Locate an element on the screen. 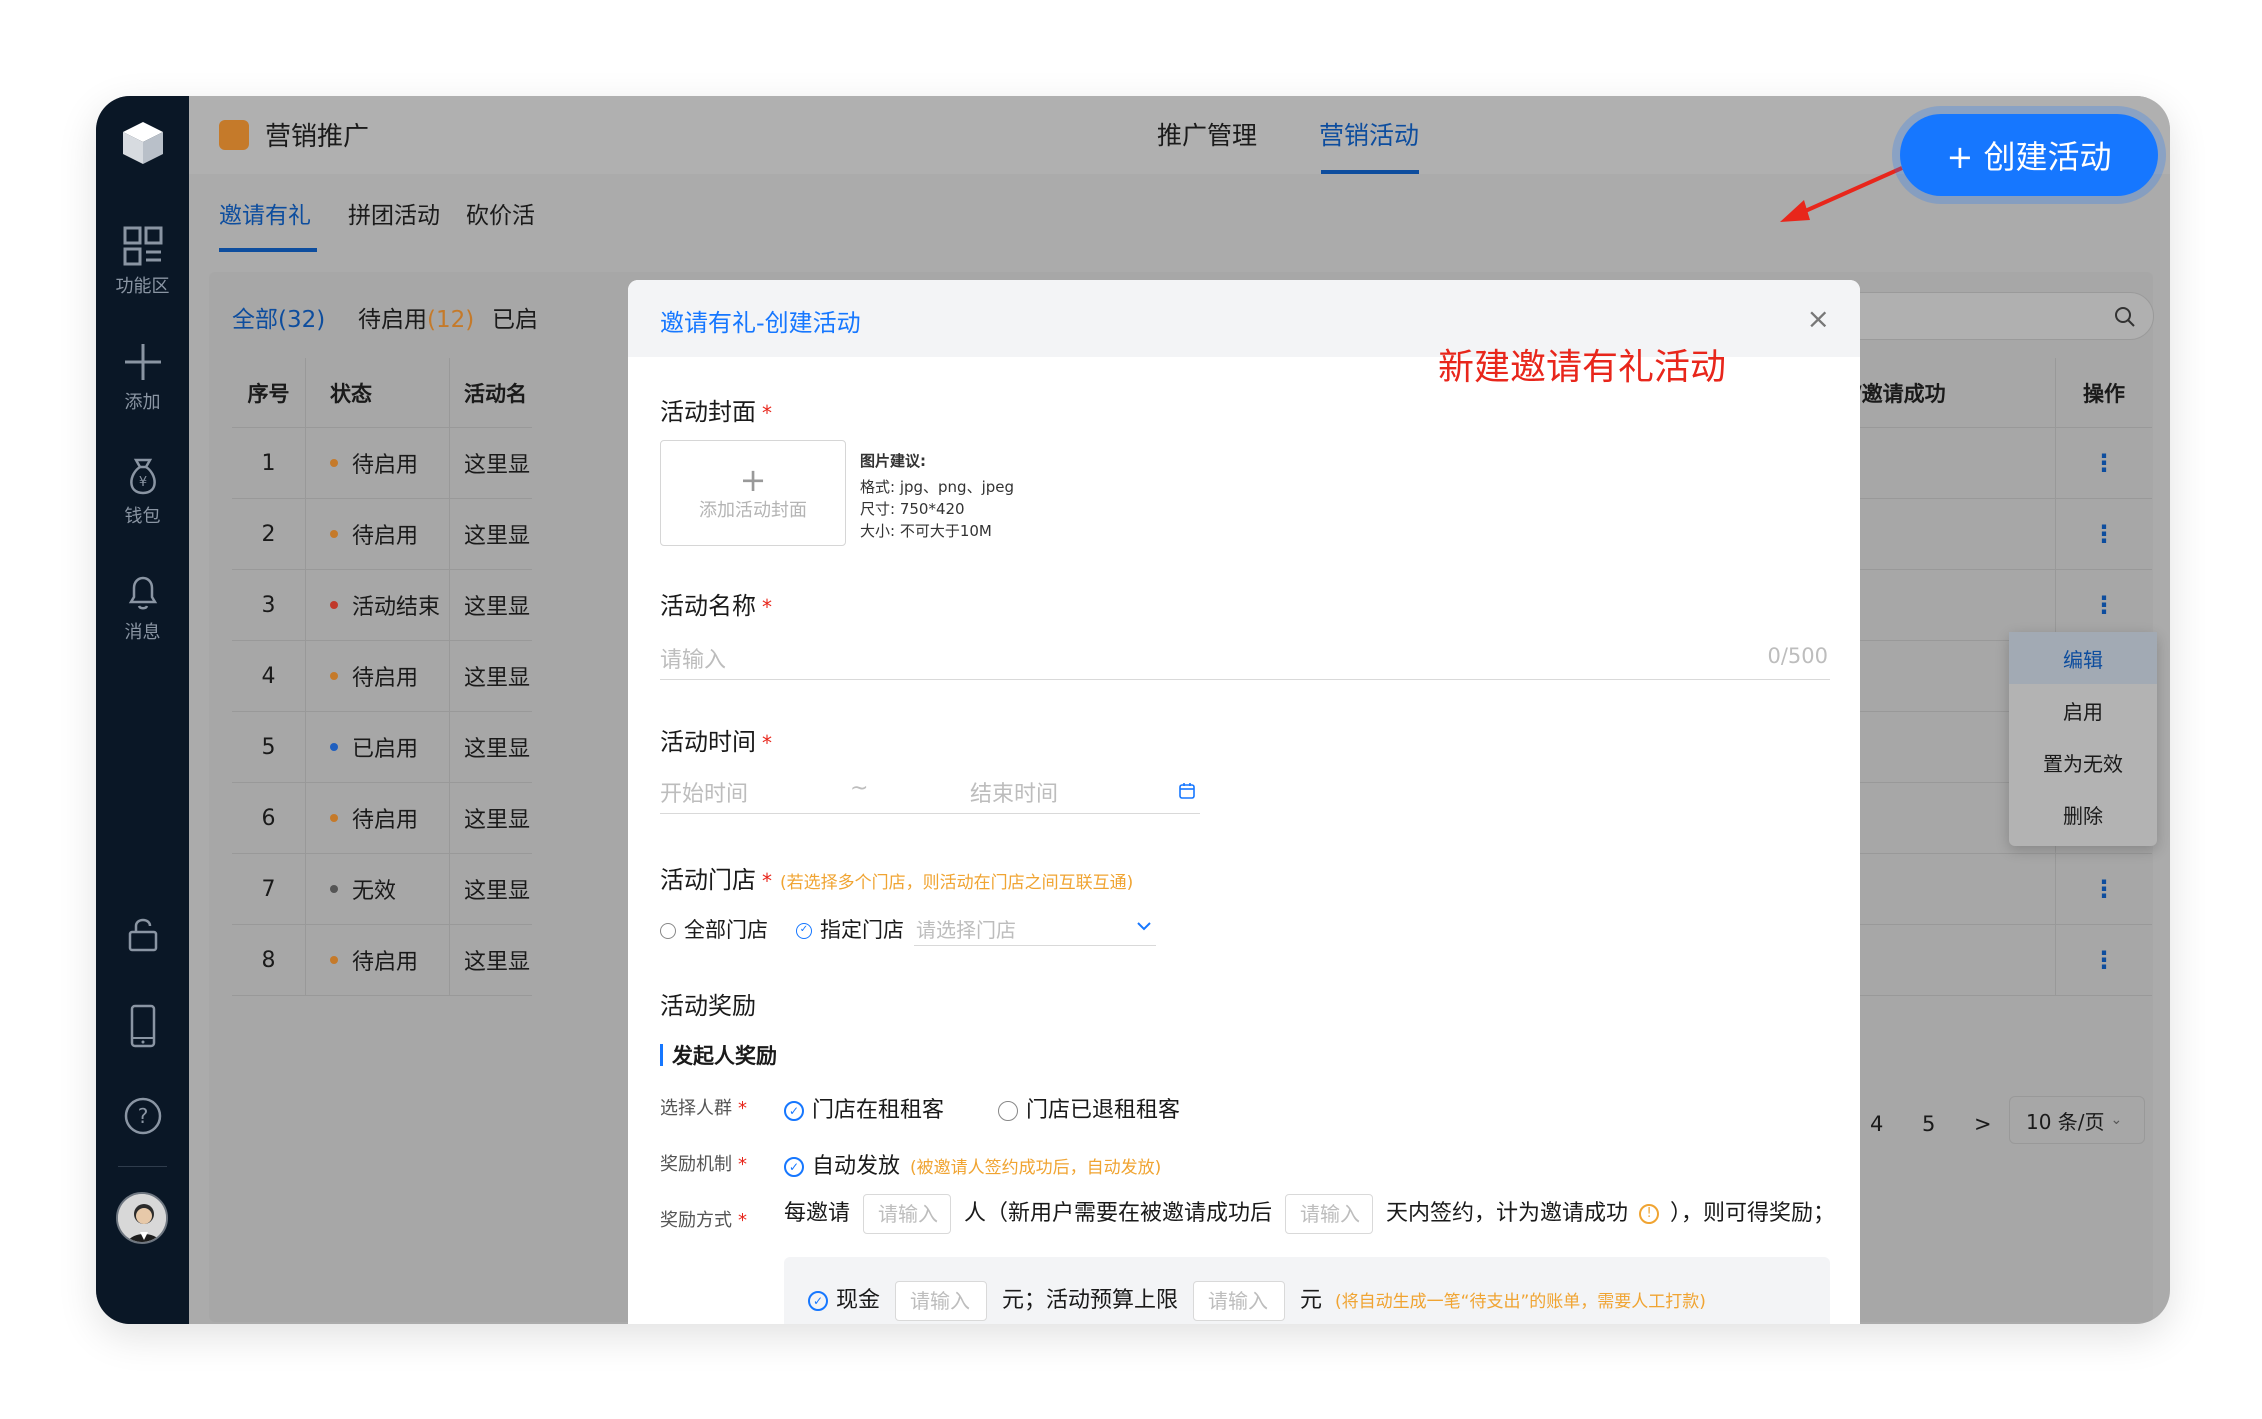 The height and width of the screenshot is (1419, 2262). invite-count-input: 请输入 is located at coordinates (907, 1214).